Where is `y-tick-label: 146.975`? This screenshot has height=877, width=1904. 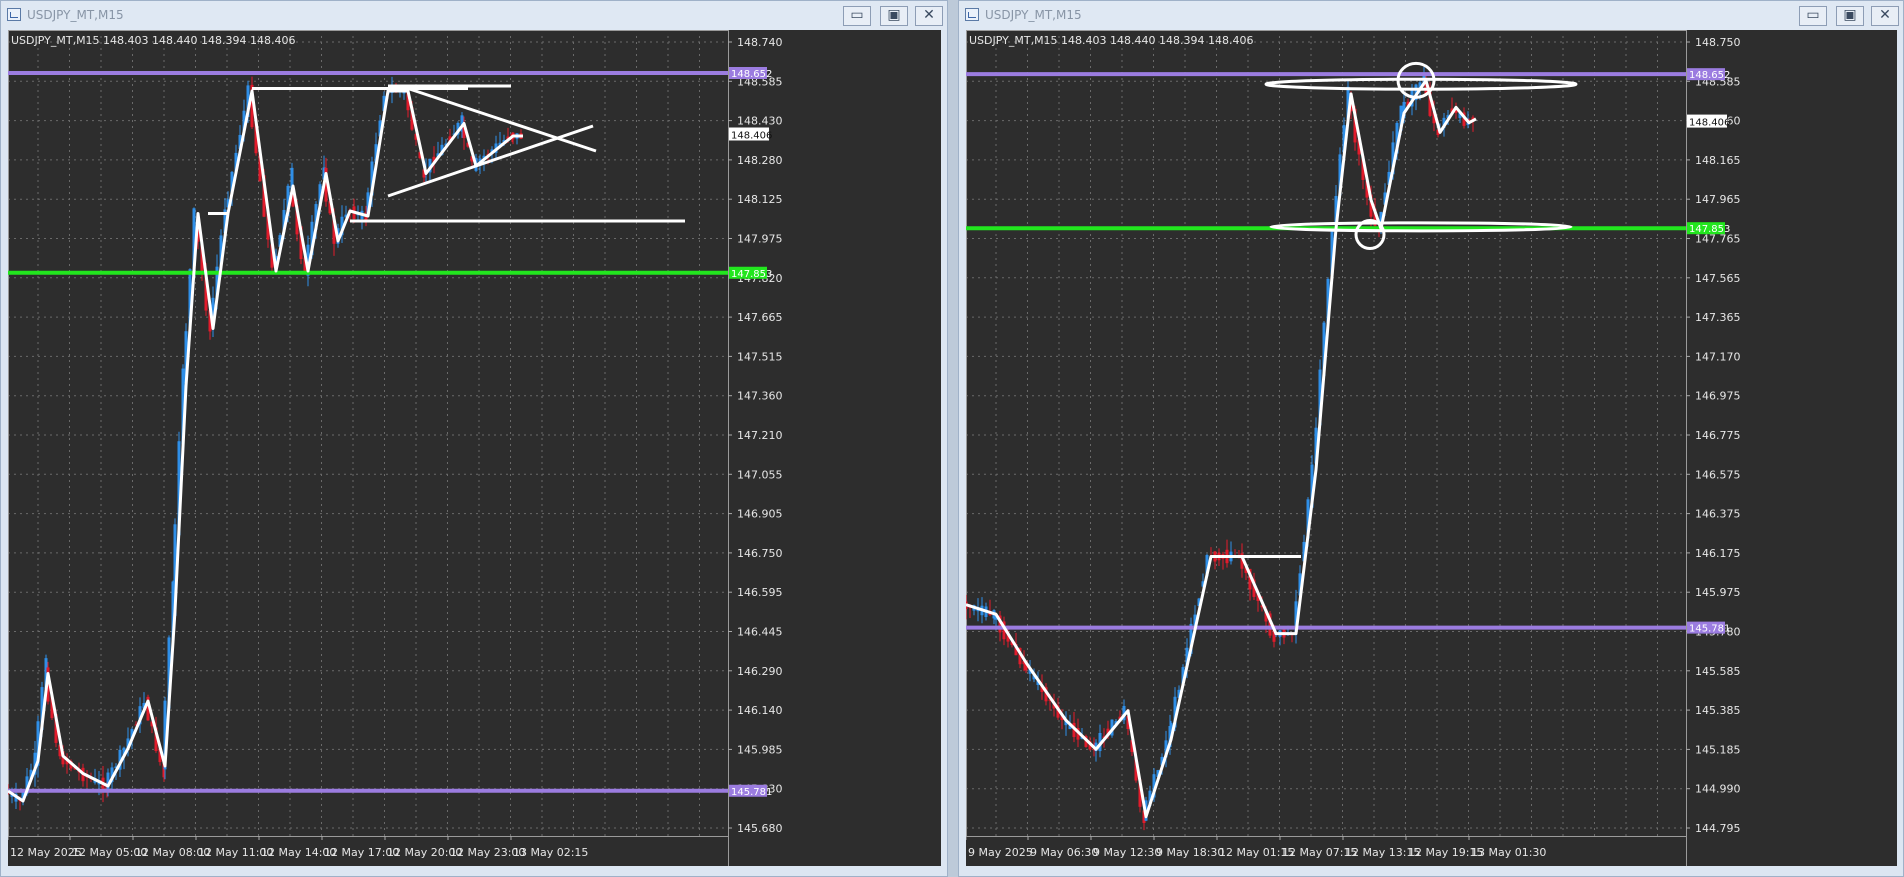 y-tick-label: 146.975 is located at coordinates (1718, 396).